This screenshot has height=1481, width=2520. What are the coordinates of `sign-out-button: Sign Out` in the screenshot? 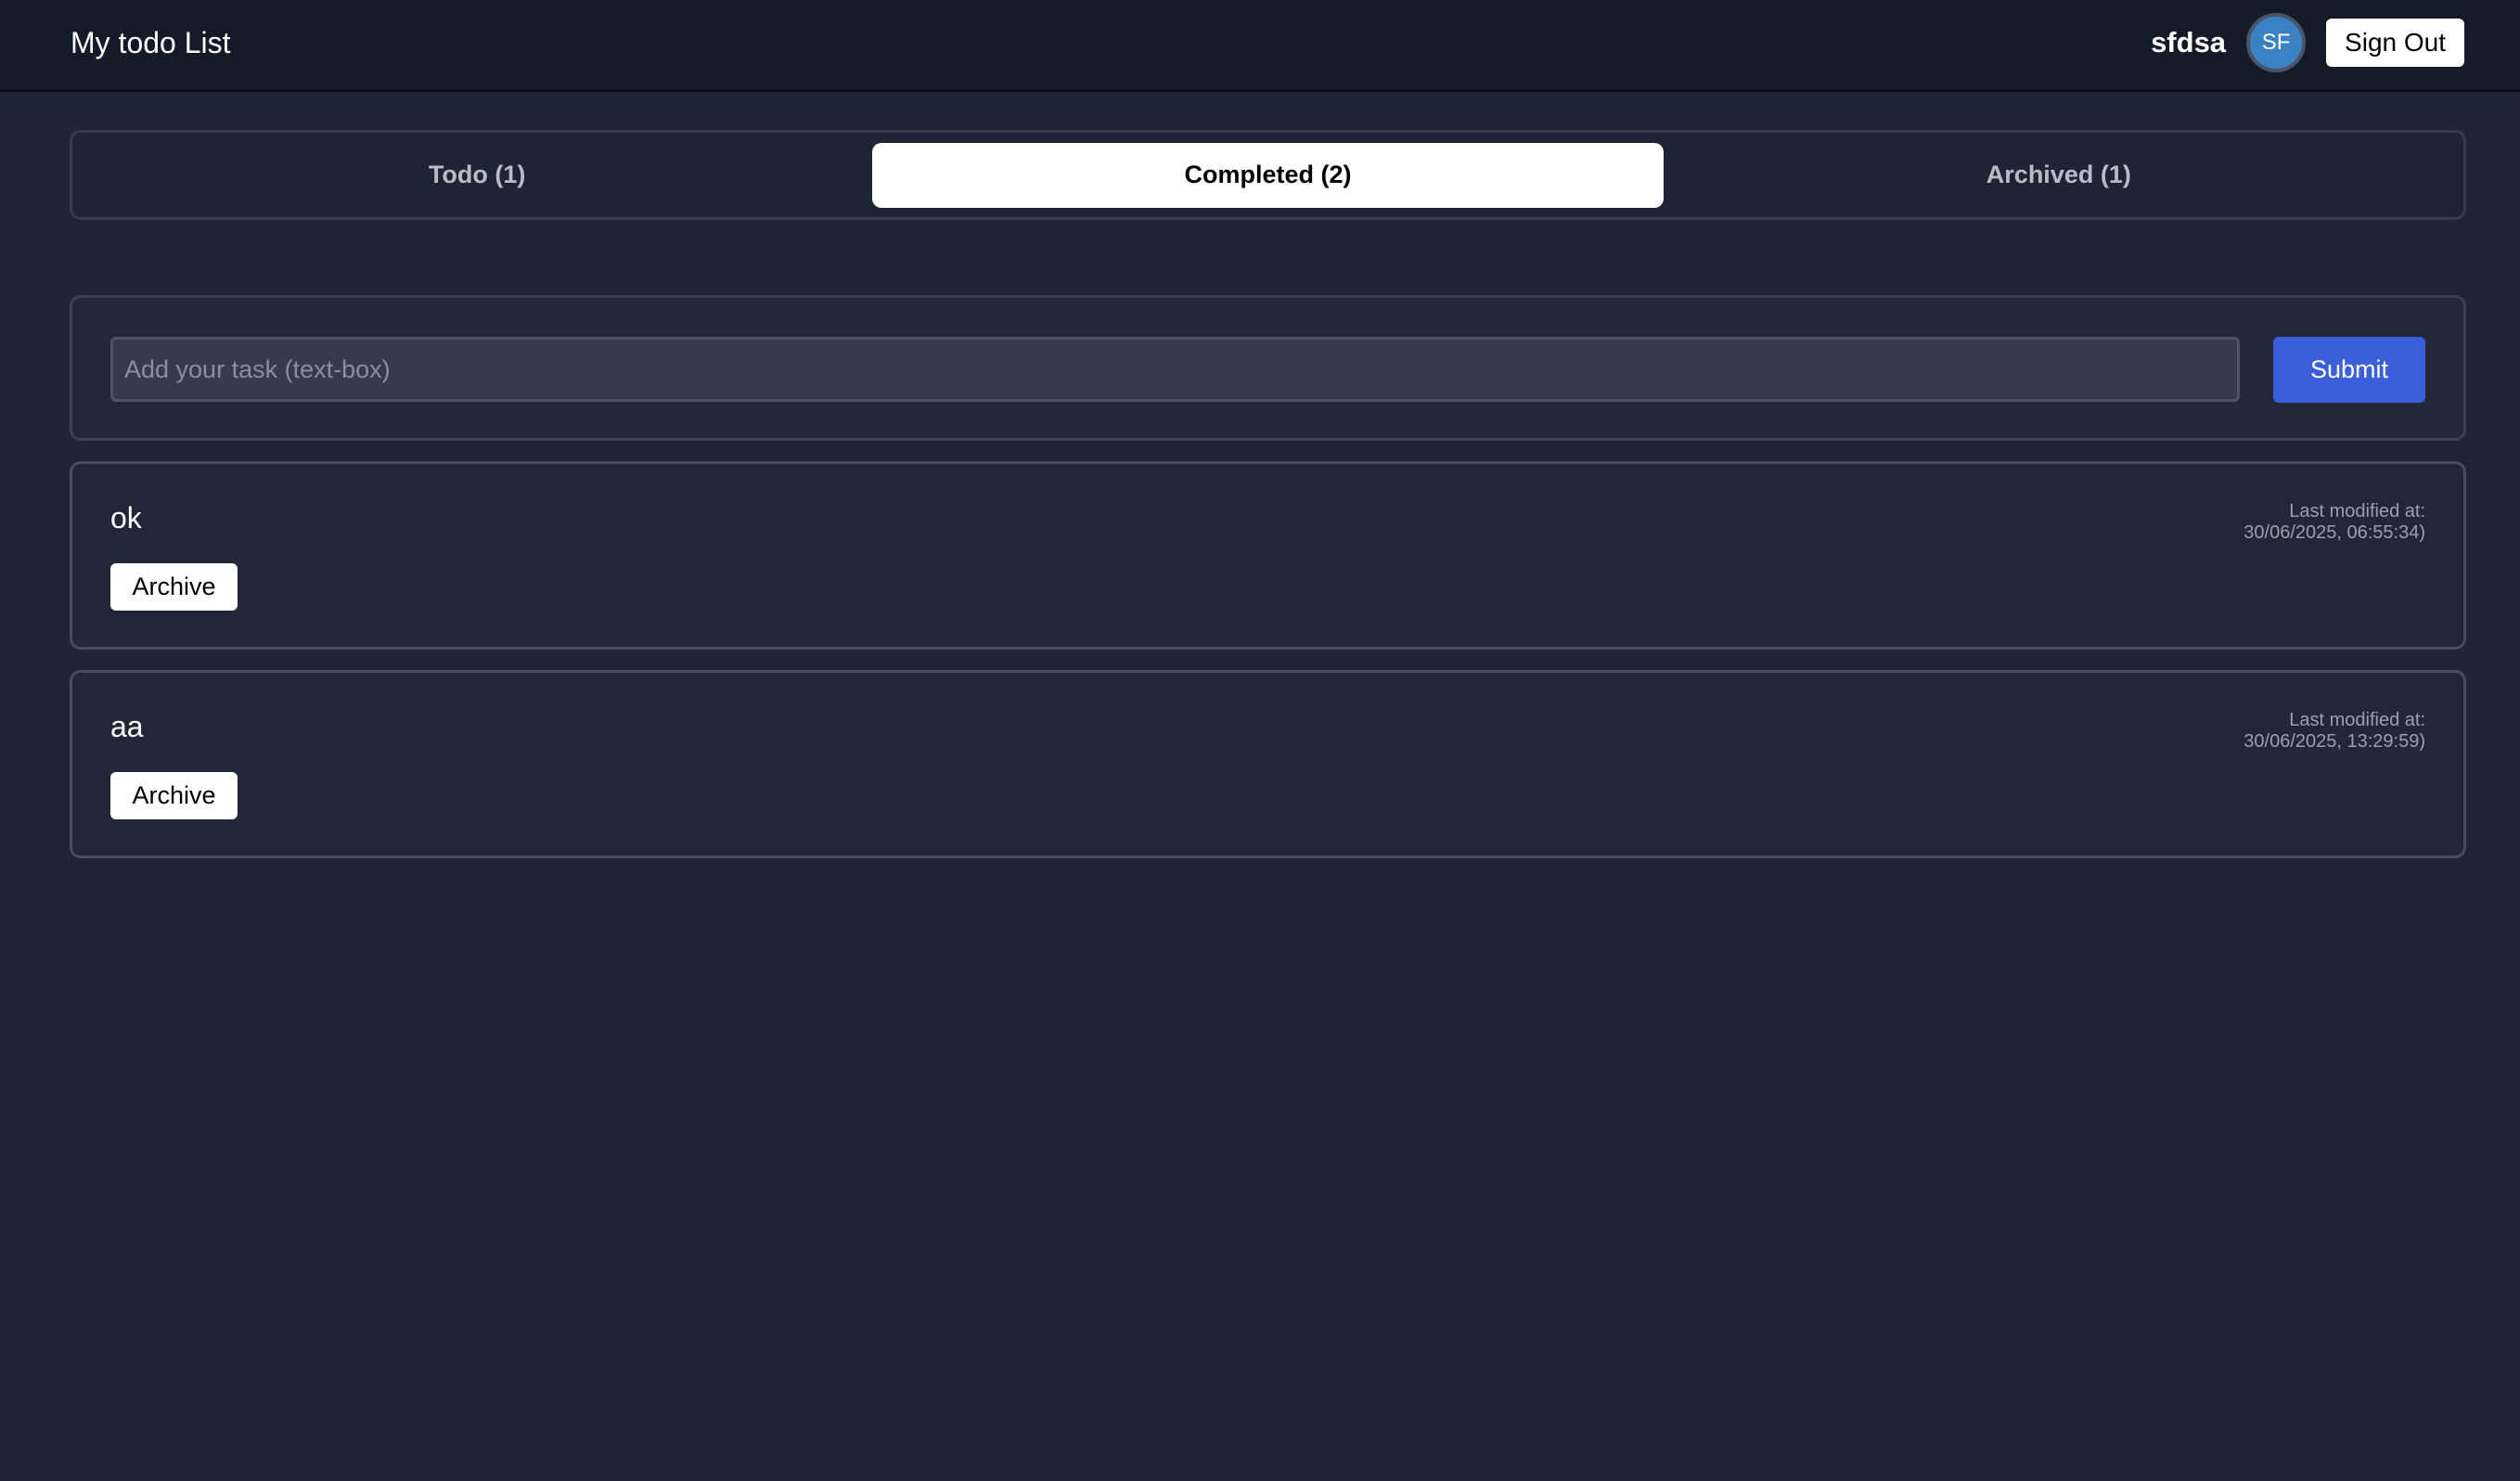 It's located at (2395, 43).